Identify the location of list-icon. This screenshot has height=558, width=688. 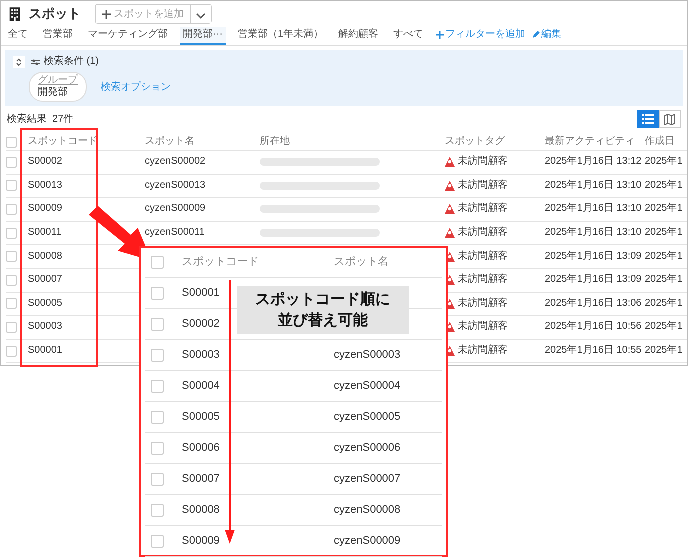
(648, 119).